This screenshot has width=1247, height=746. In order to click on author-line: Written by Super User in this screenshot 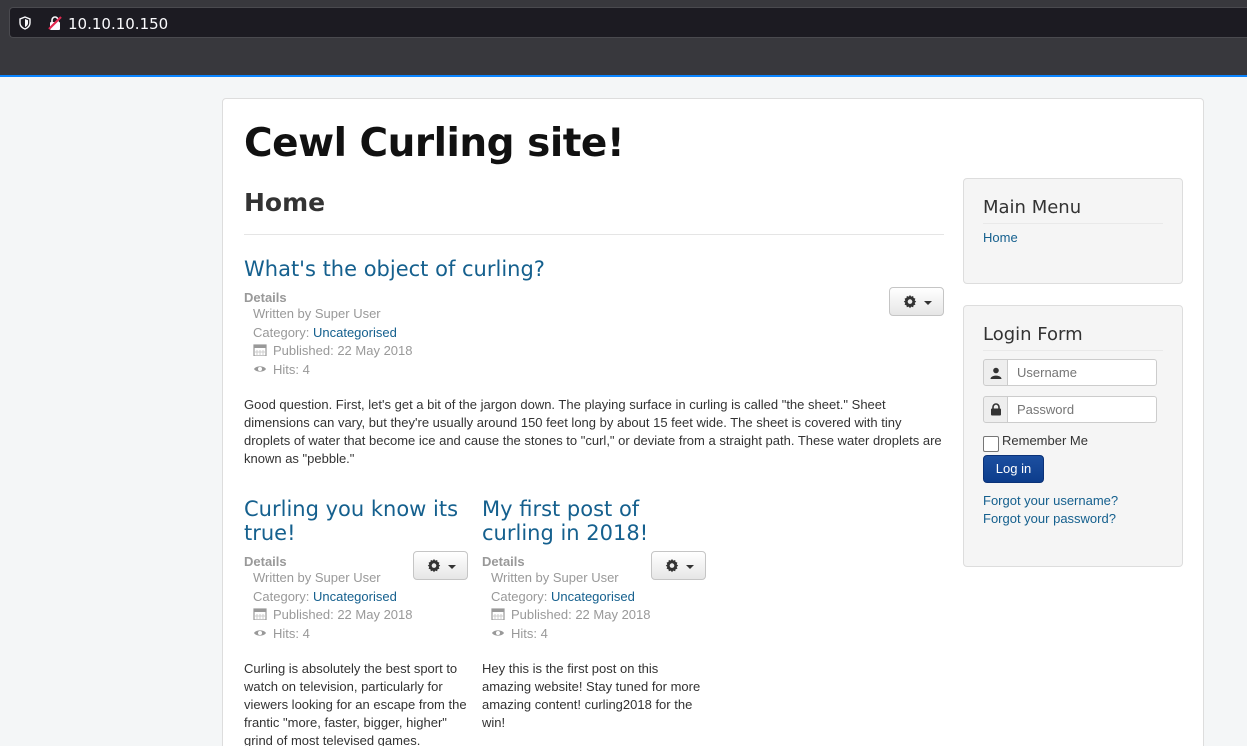, I will do `click(317, 313)`.